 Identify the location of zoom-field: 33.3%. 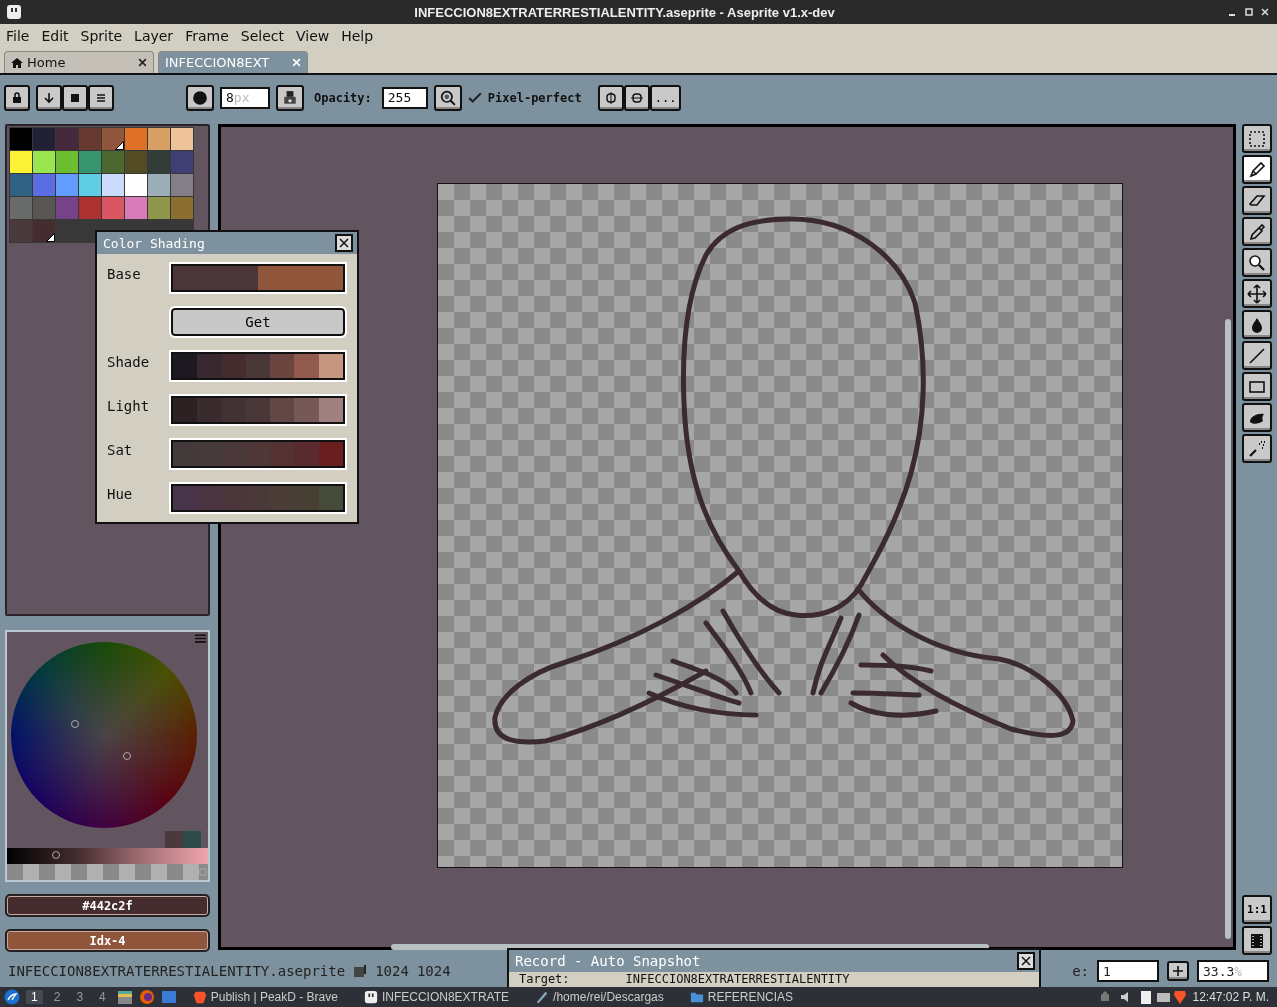
(1233, 971).